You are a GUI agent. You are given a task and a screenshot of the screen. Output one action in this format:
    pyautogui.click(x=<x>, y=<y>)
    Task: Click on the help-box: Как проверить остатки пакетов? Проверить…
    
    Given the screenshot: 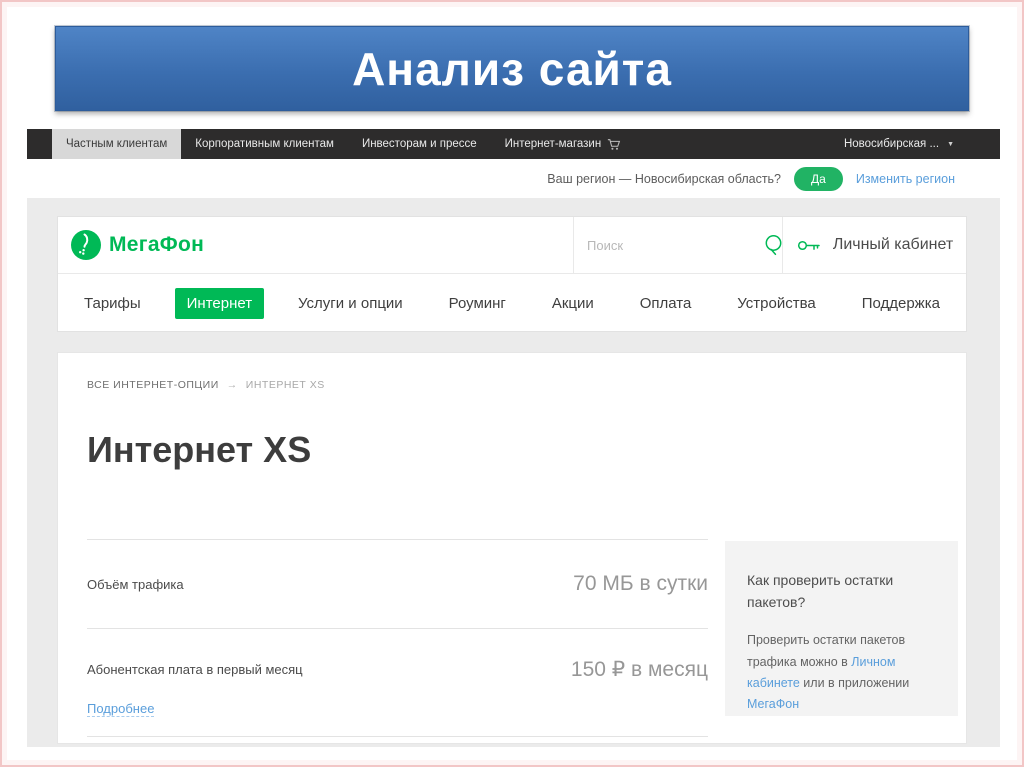 What is the action you would take?
    pyautogui.click(x=841, y=628)
    